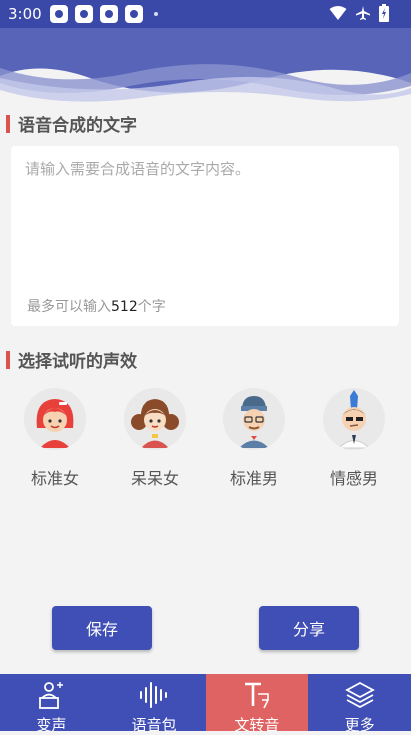 This screenshot has height=735, width=411. I want to click on layers-icon, so click(359, 695).